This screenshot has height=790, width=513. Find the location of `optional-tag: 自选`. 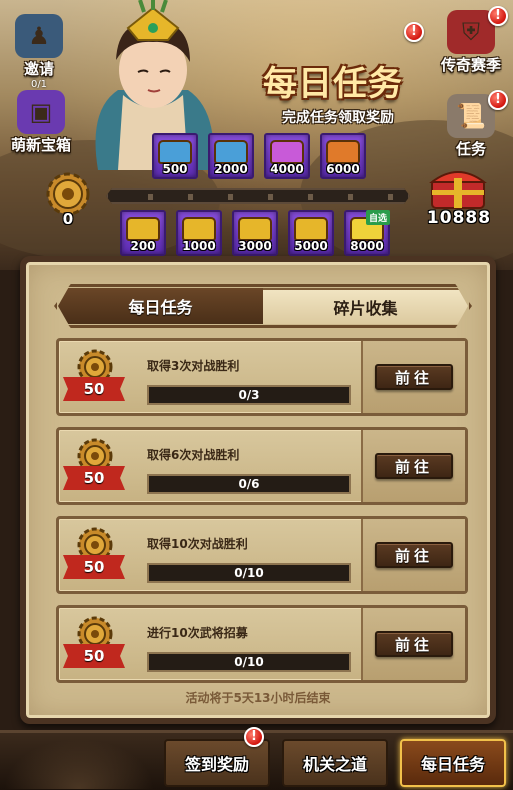

optional-tag: 自选 is located at coordinates (377, 217).